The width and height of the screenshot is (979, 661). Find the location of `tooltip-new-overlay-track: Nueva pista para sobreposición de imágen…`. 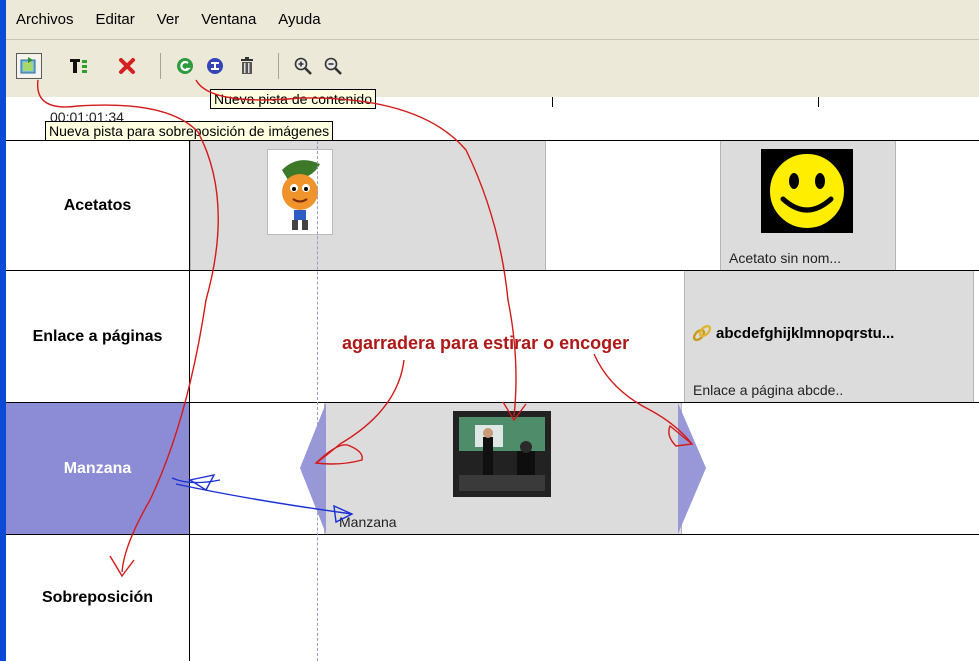

tooltip-new-overlay-track: Nueva pista para sobreposición de imágen… is located at coordinates (189, 131).